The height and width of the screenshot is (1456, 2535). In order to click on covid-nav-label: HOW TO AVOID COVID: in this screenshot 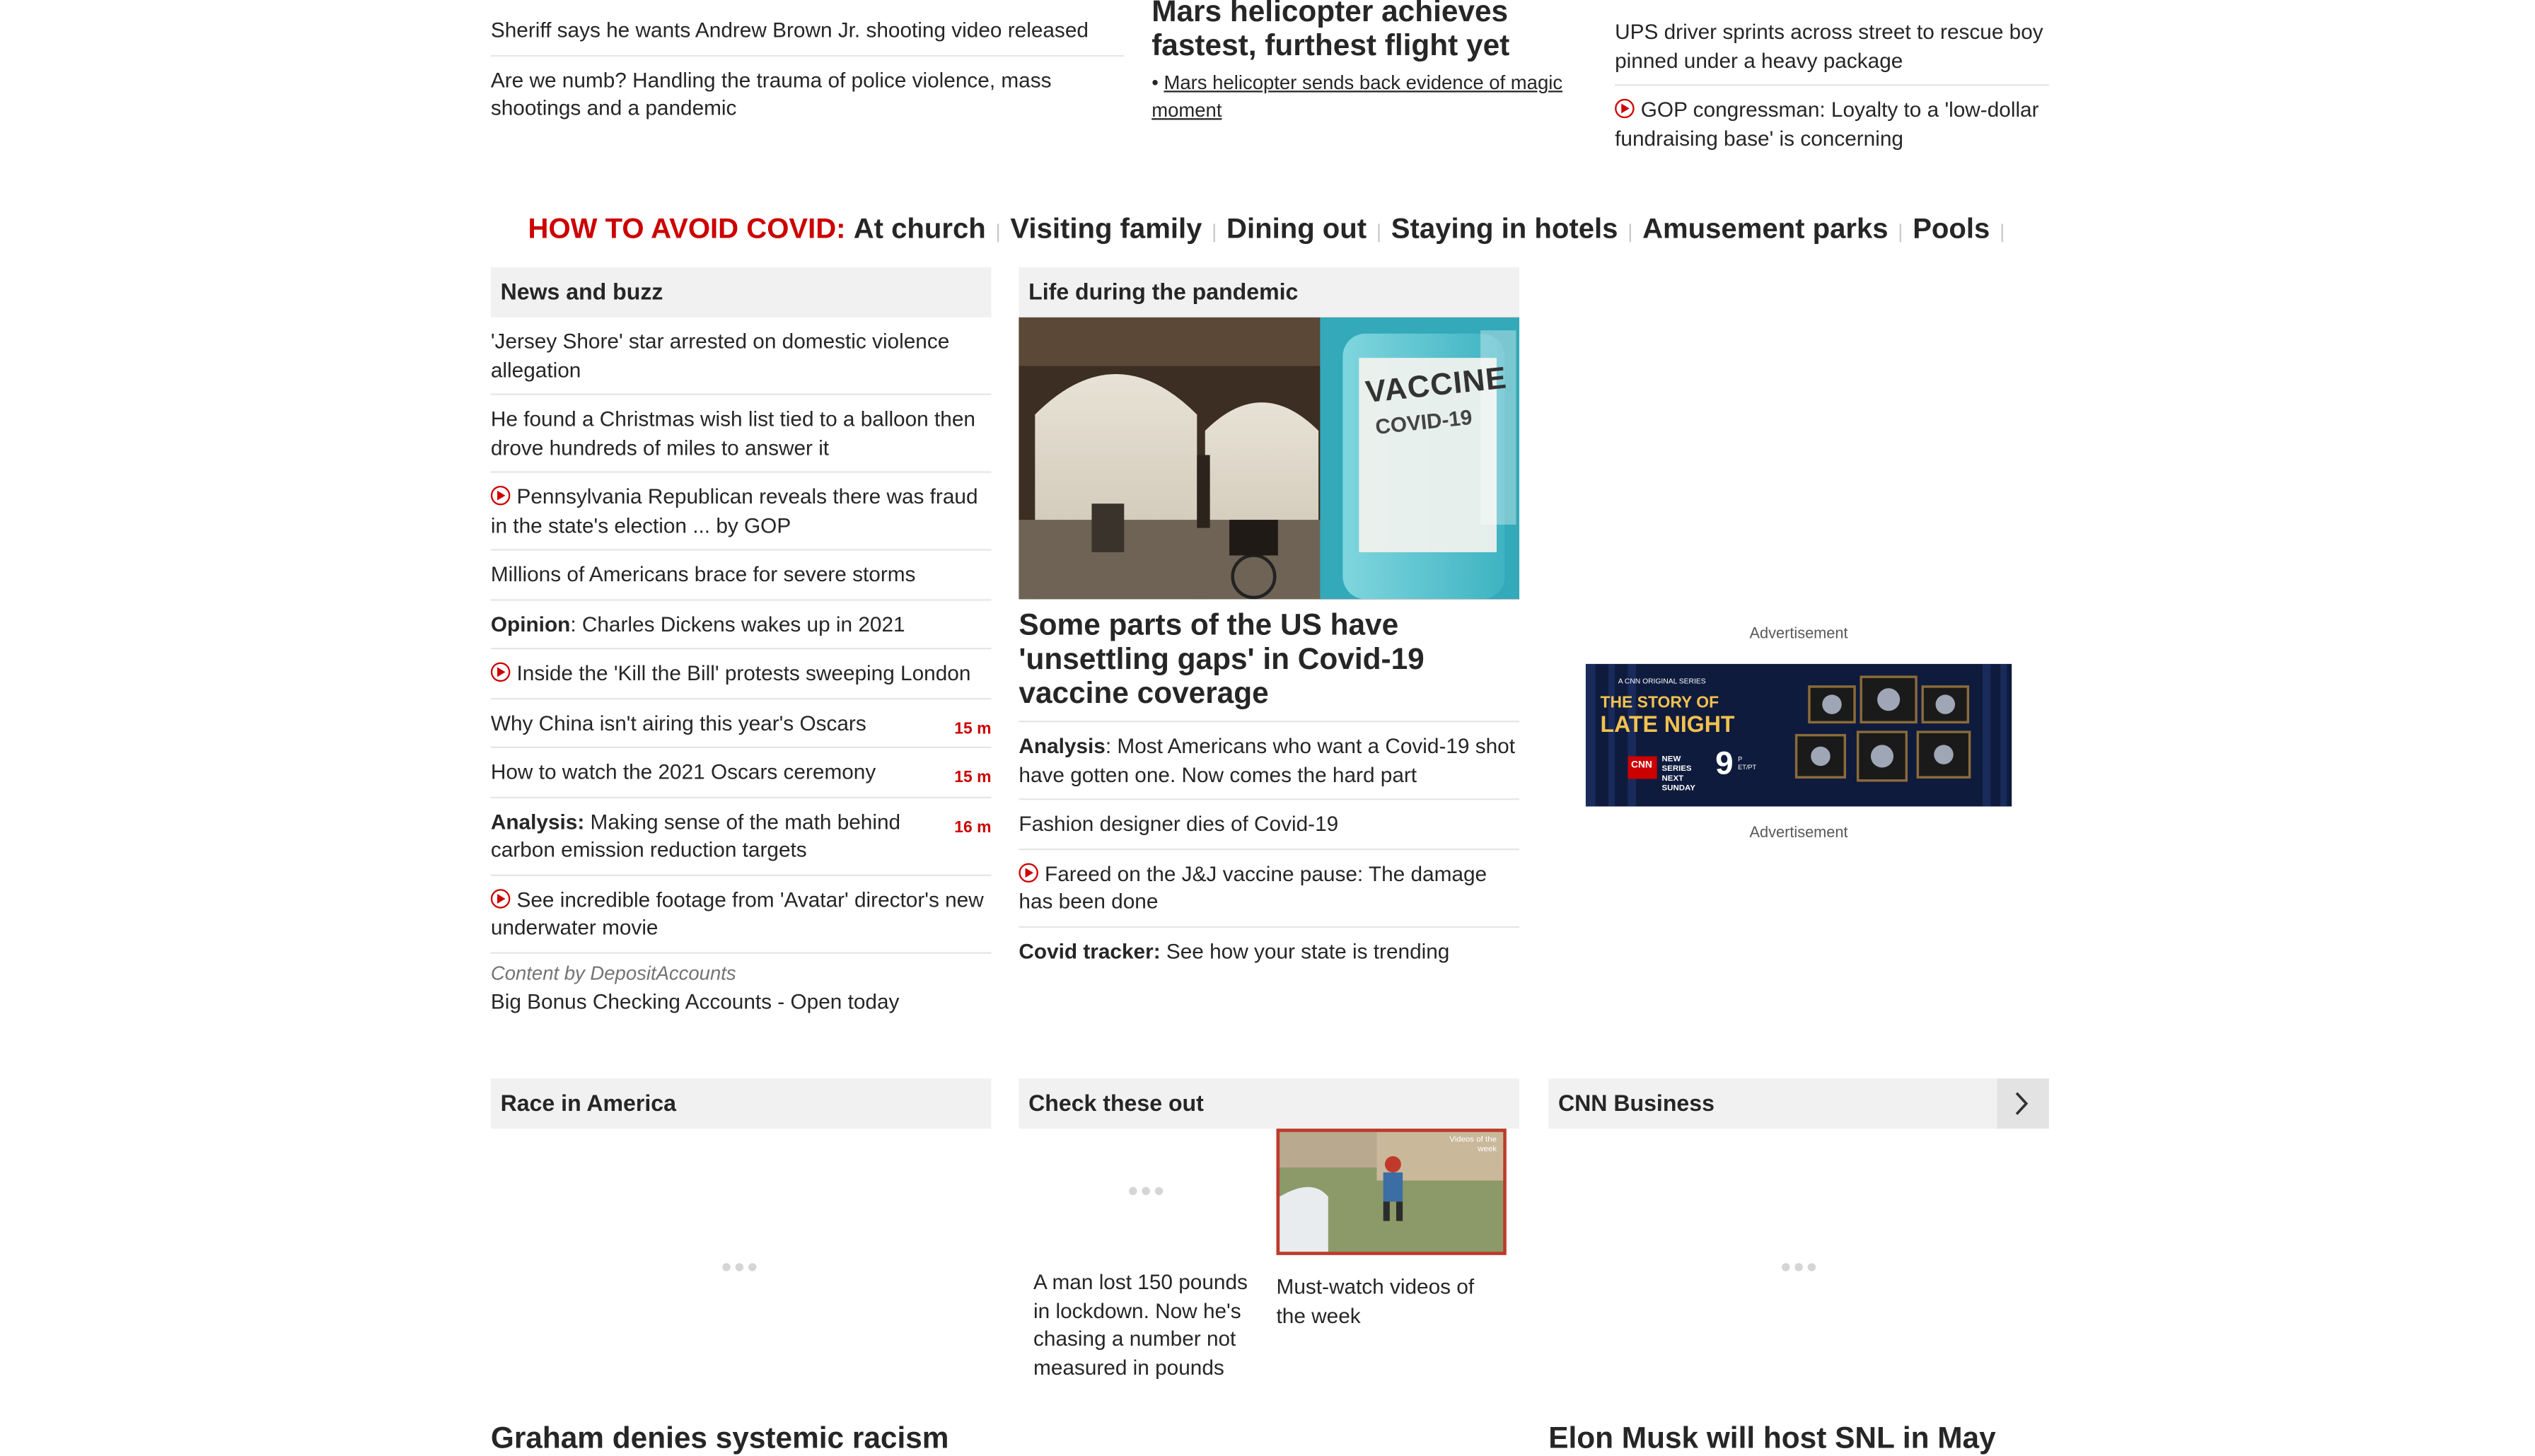, I will do `click(687, 228)`.